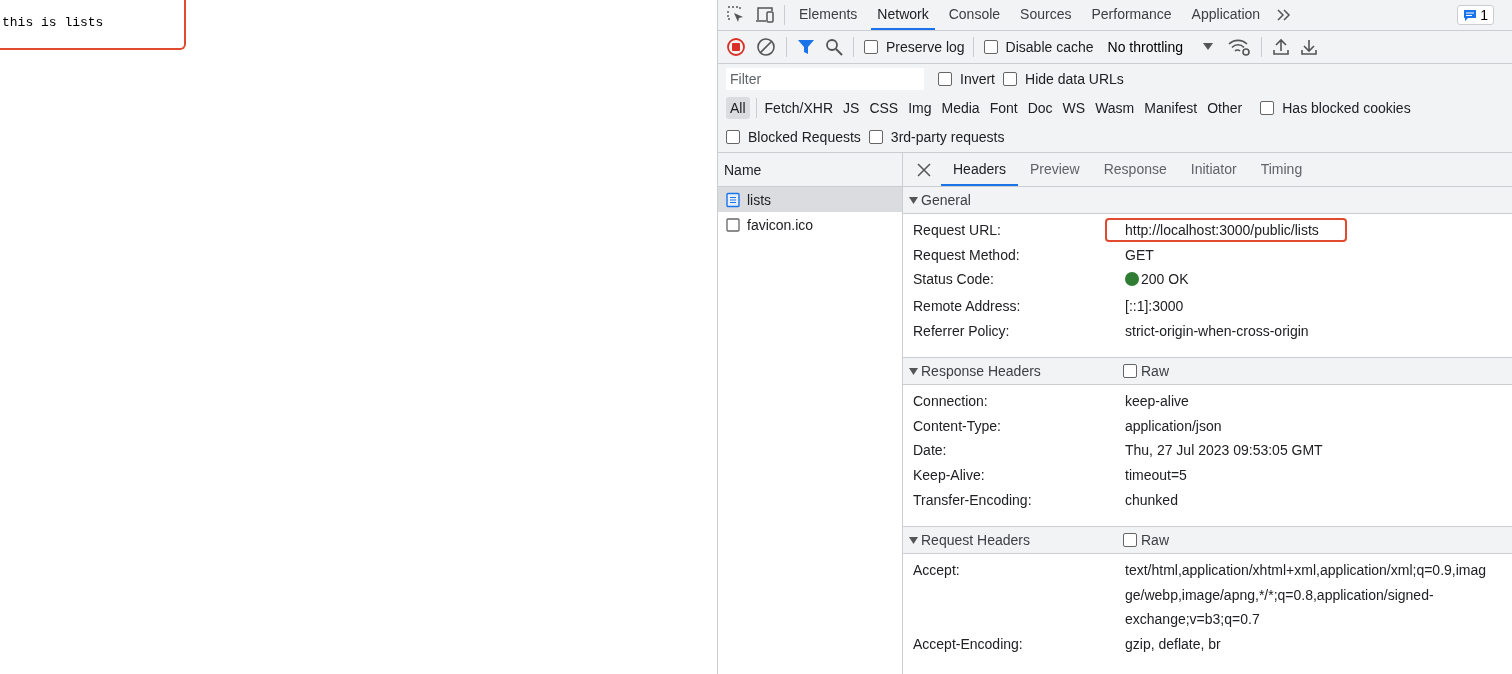 The height and width of the screenshot is (674, 1512). I want to click on header-value: http://localhost:3000/public/lists, so click(1226, 230).